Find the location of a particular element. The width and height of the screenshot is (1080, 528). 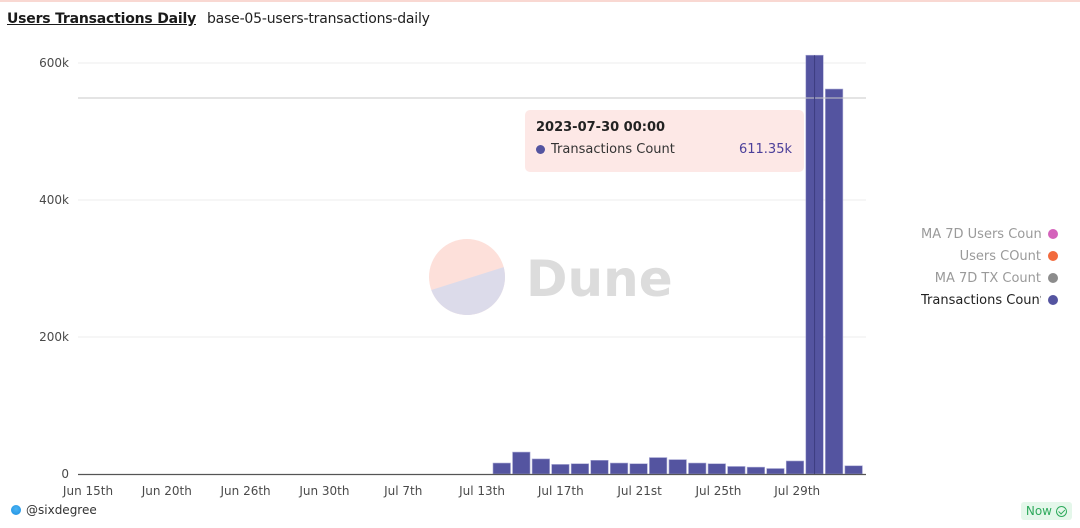

legend-item: MA 7D TX Count is located at coordinates (996, 278).